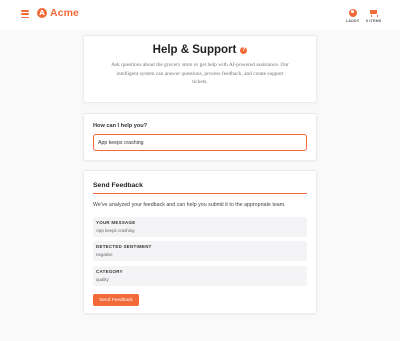 This screenshot has height=341, width=400. Describe the element at coordinates (118, 185) in the screenshot. I see `feedback-title: Send Feedback` at that location.